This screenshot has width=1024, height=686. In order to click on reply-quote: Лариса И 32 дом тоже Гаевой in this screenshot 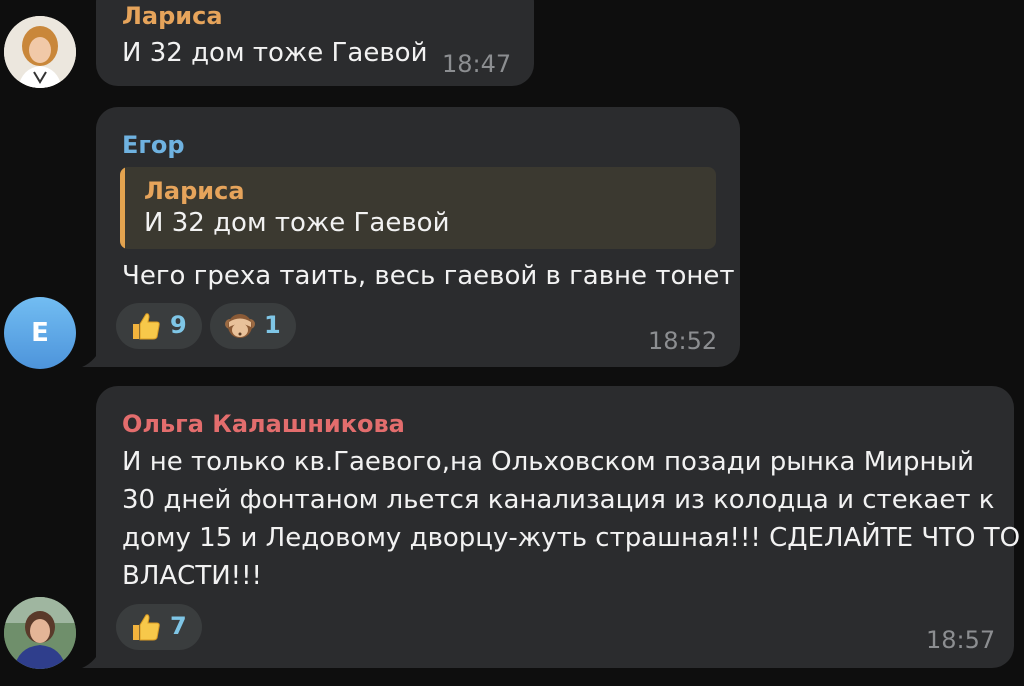, I will do `click(418, 208)`.